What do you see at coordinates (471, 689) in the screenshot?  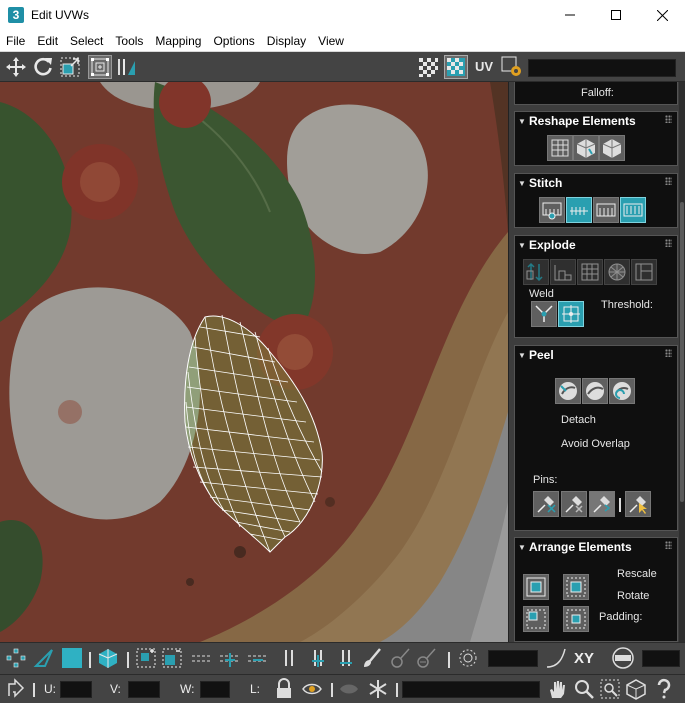 I see `selection-set-dropdown` at bounding box center [471, 689].